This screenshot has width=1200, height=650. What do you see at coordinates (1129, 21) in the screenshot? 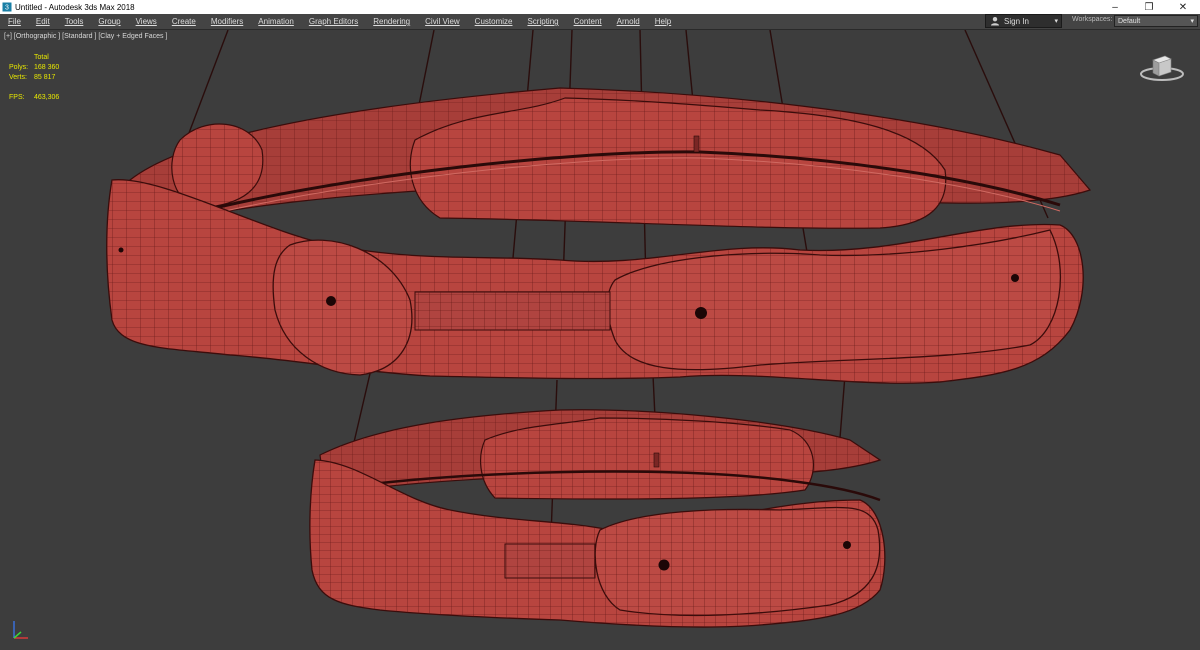
I see `workspaces-value: Default` at bounding box center [1129, 21].